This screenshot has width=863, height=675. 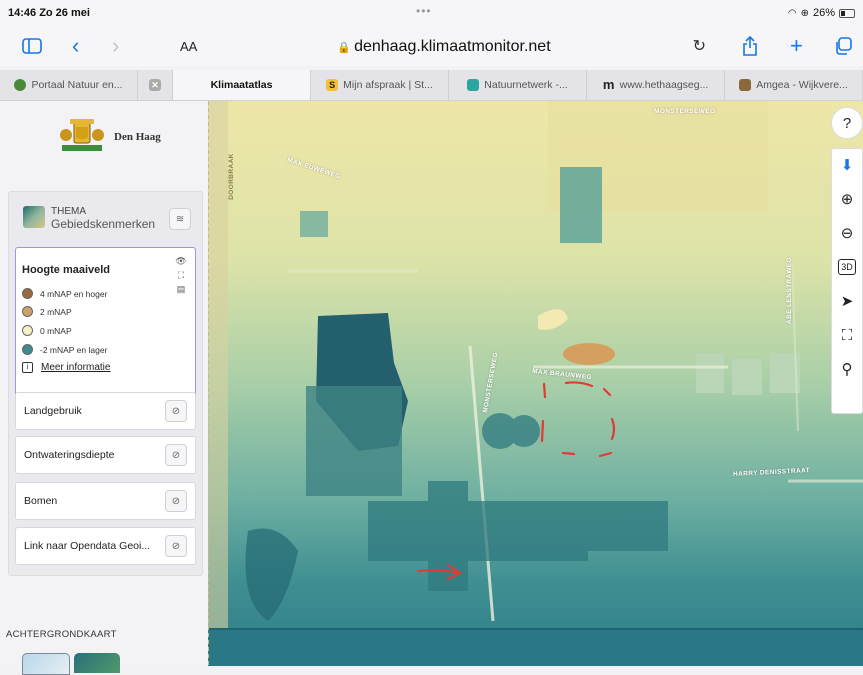 What do you see at coordinates (745, 85) in the screenshot?
I see `folder-favicon` at bounding box center [745, 85].